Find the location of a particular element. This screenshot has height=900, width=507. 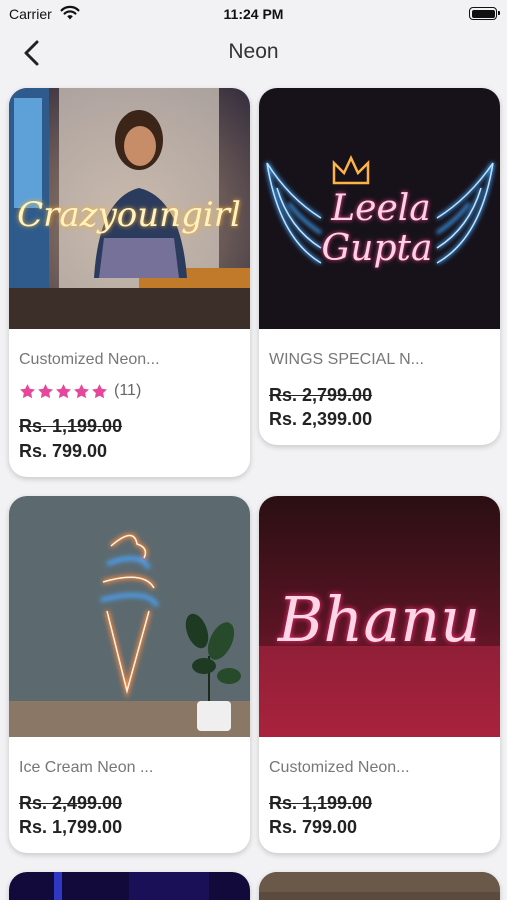

status-time: 11:24 PM is located at coordinates (253, 14).